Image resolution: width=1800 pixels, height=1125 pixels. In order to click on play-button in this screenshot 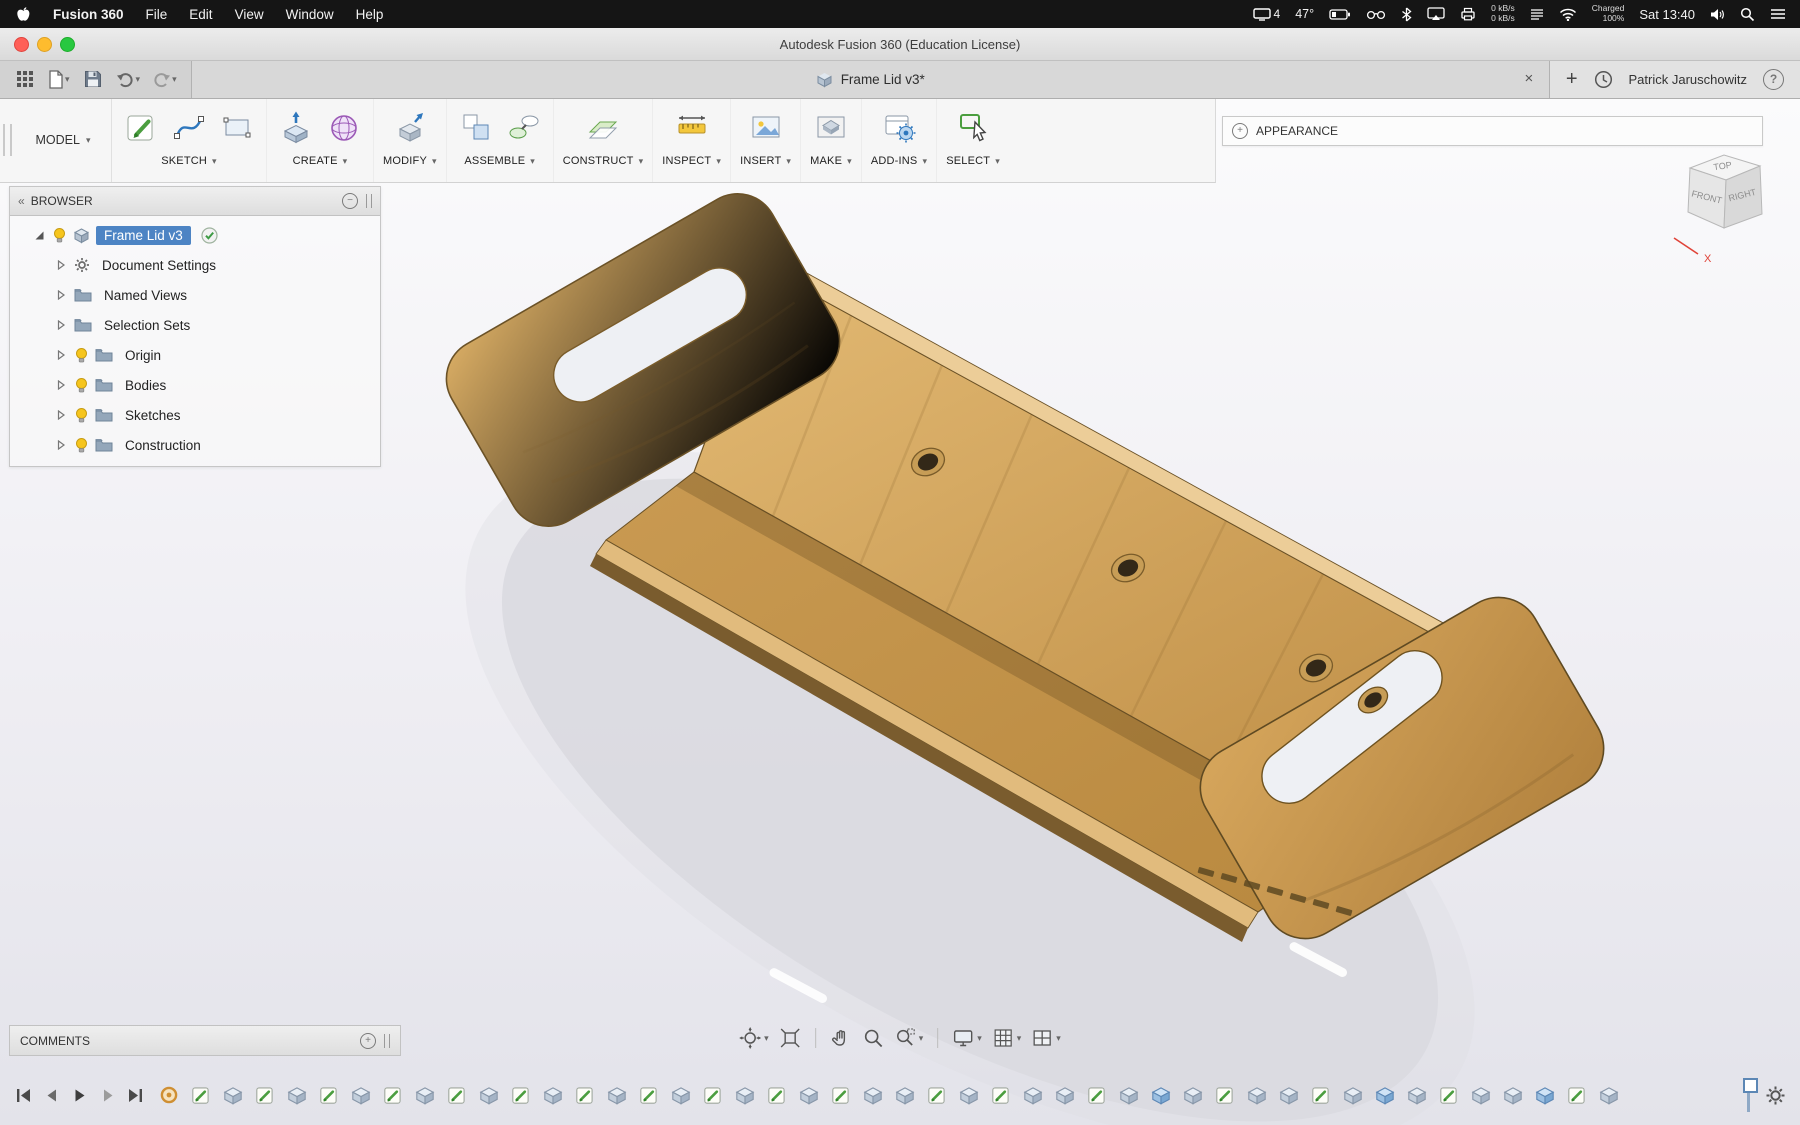, I will do `click(79, 1095)`.